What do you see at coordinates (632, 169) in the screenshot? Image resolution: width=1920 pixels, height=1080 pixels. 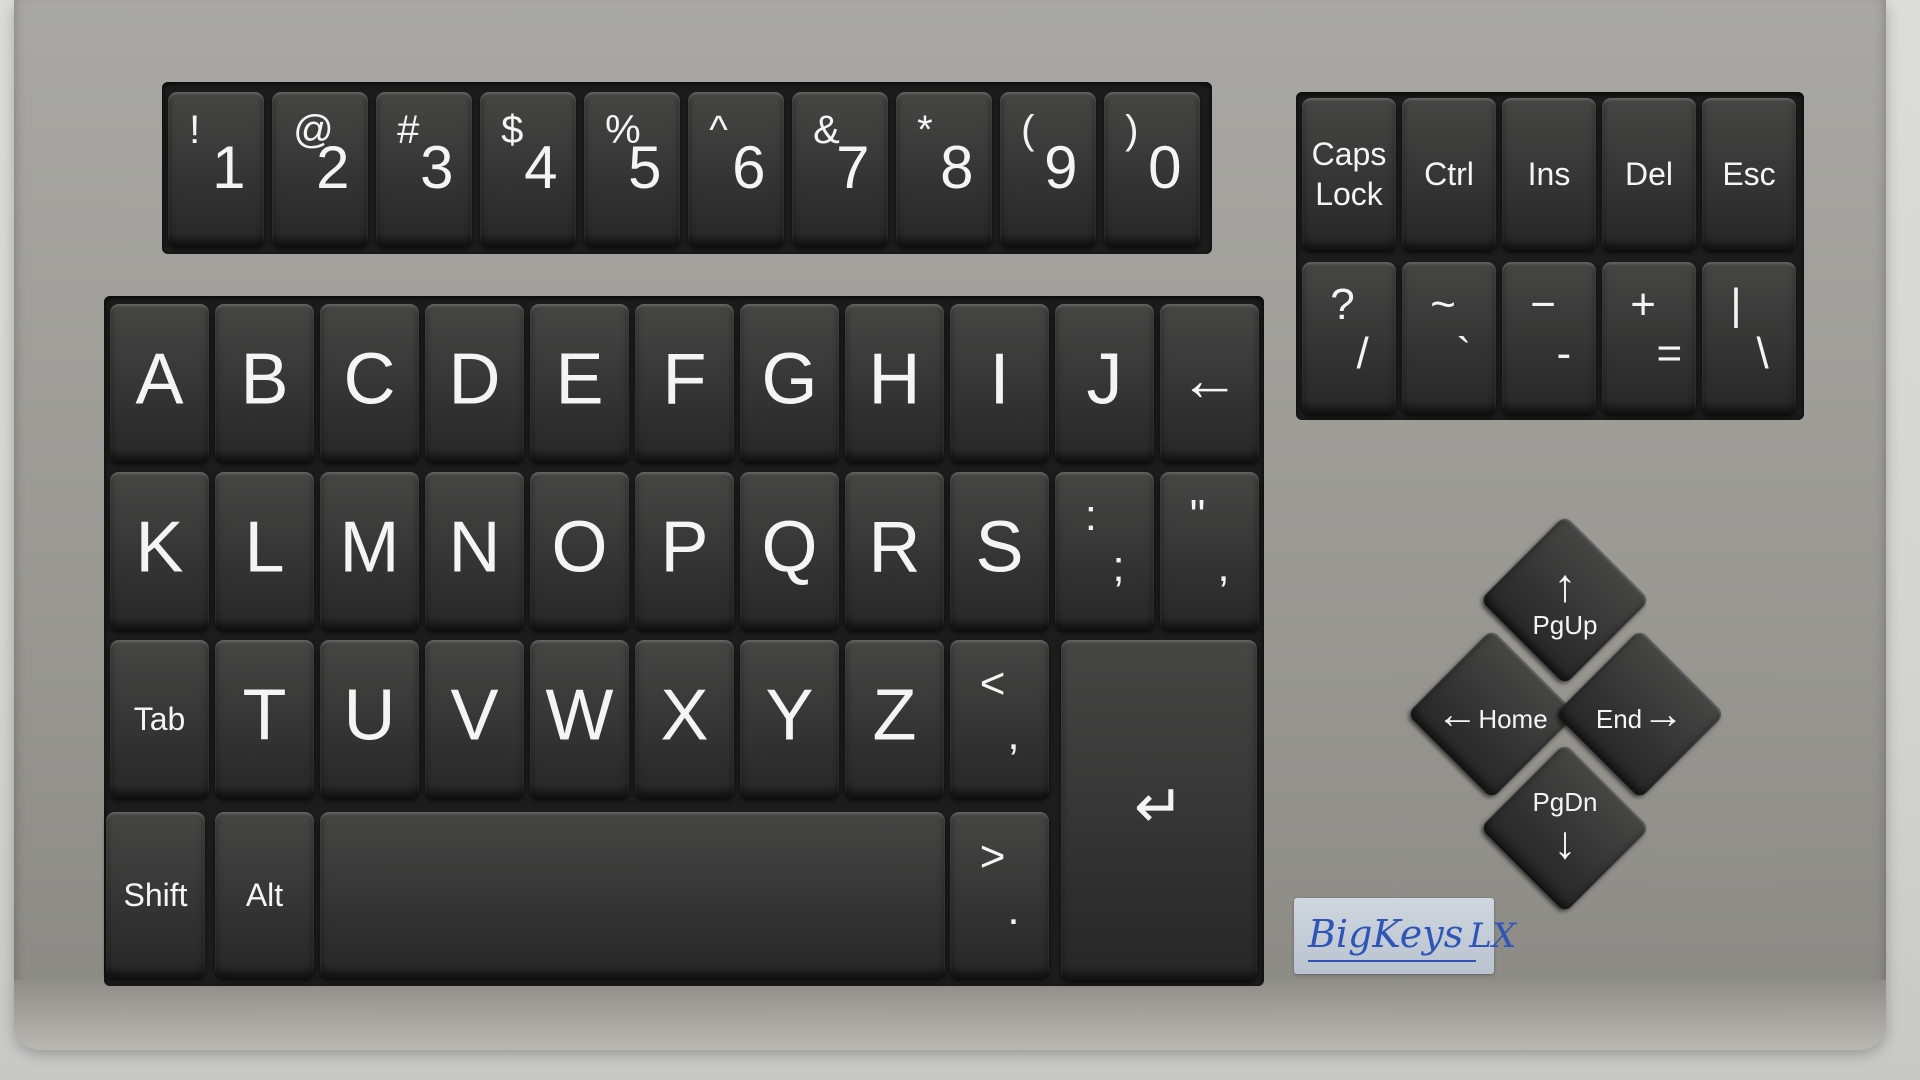 I see `key-5: % 5` at bounding box center [632, 169].